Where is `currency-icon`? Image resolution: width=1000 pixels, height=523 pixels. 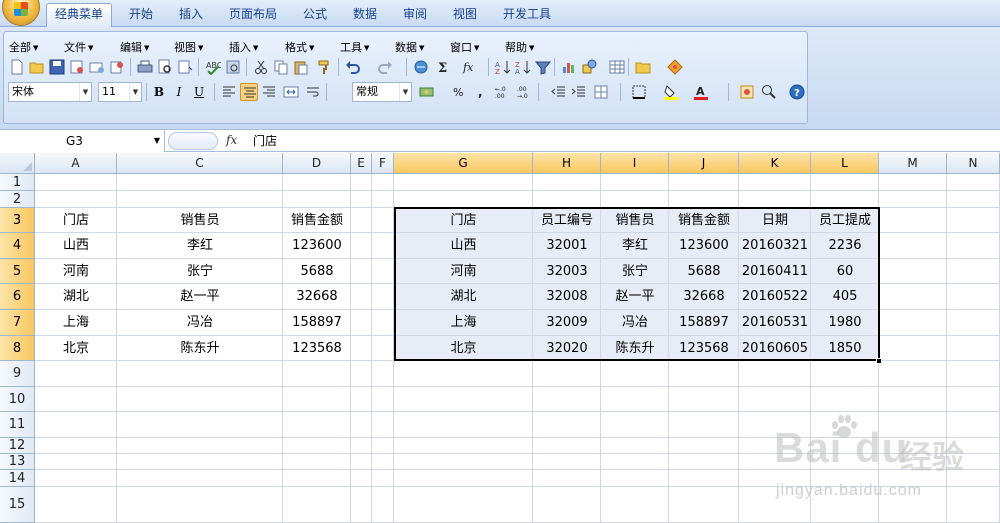
currency-icon is located at coordinates (427, 92).